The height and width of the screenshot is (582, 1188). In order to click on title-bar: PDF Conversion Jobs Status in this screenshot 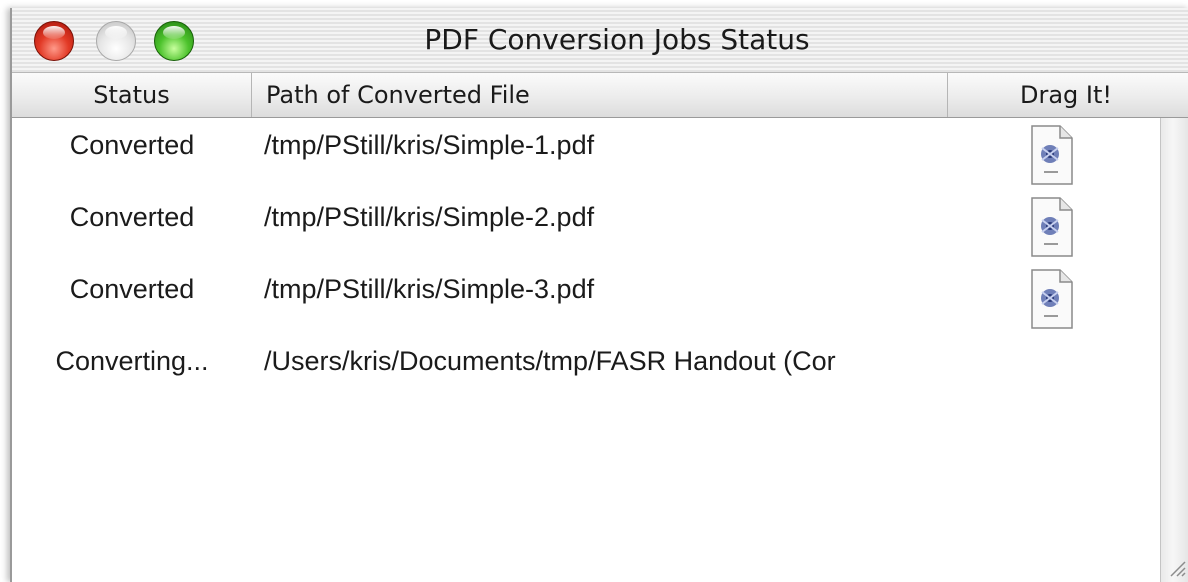, I will do `click(600, 40)`.